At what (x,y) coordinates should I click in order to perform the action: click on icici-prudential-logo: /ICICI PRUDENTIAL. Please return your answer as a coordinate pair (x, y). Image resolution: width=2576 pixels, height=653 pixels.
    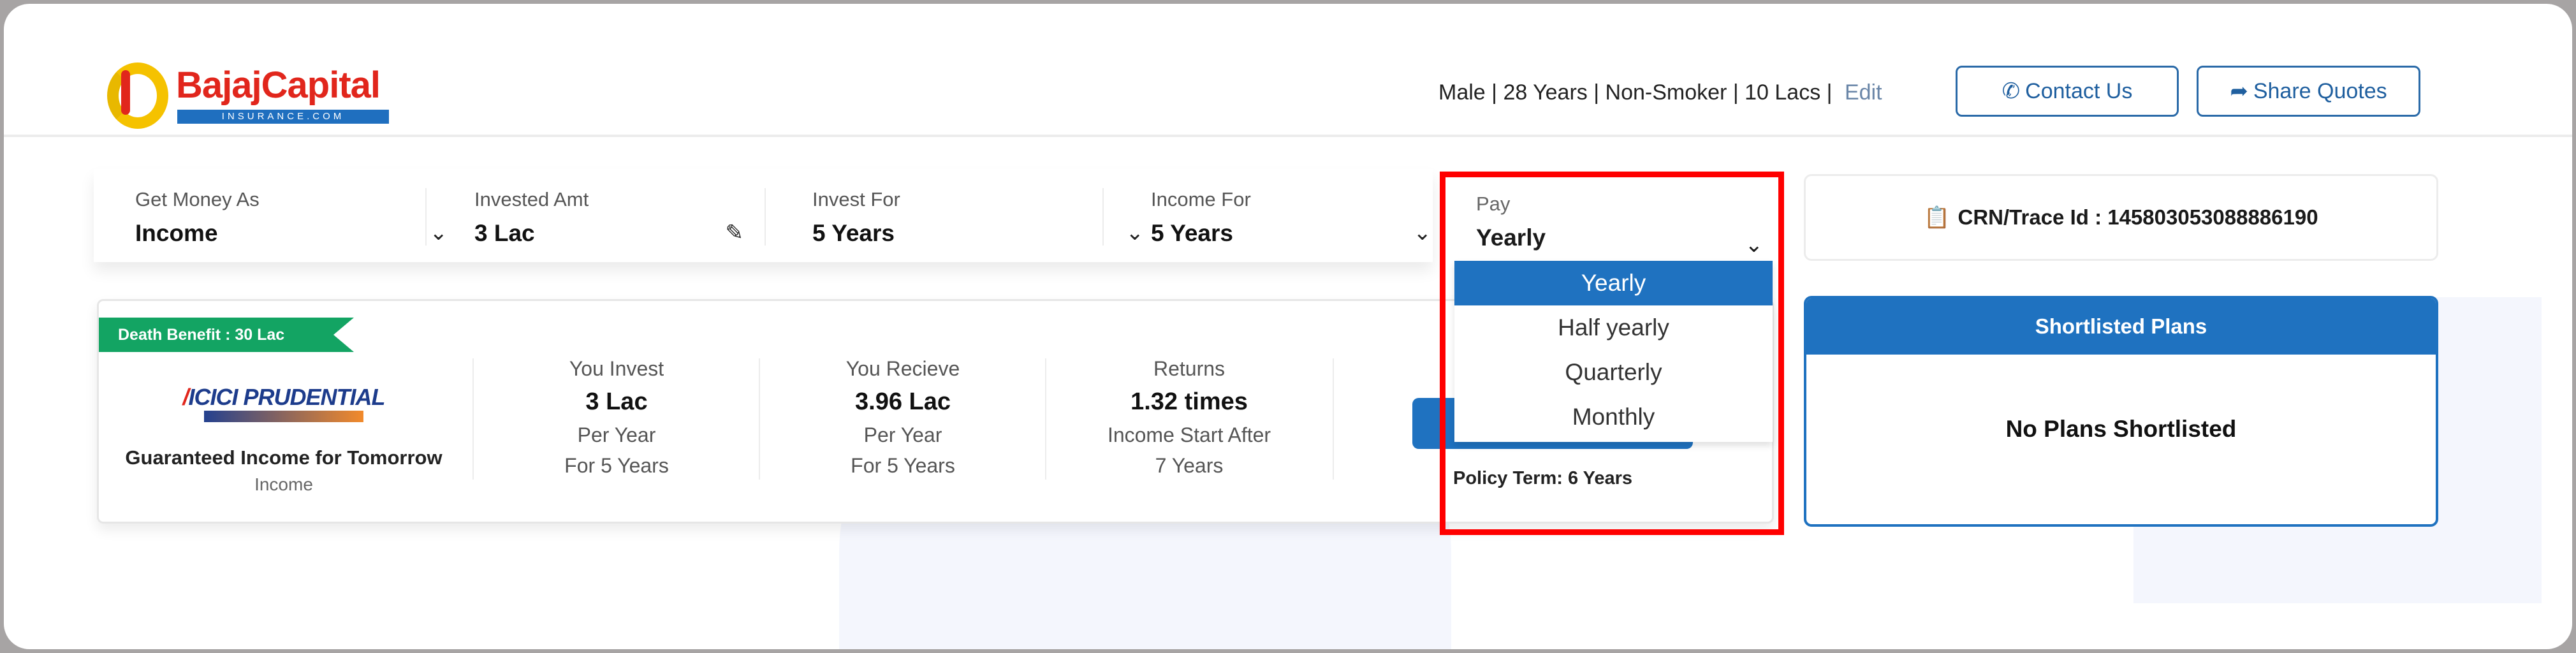
    Looking at the image, I should click on (283, 397).